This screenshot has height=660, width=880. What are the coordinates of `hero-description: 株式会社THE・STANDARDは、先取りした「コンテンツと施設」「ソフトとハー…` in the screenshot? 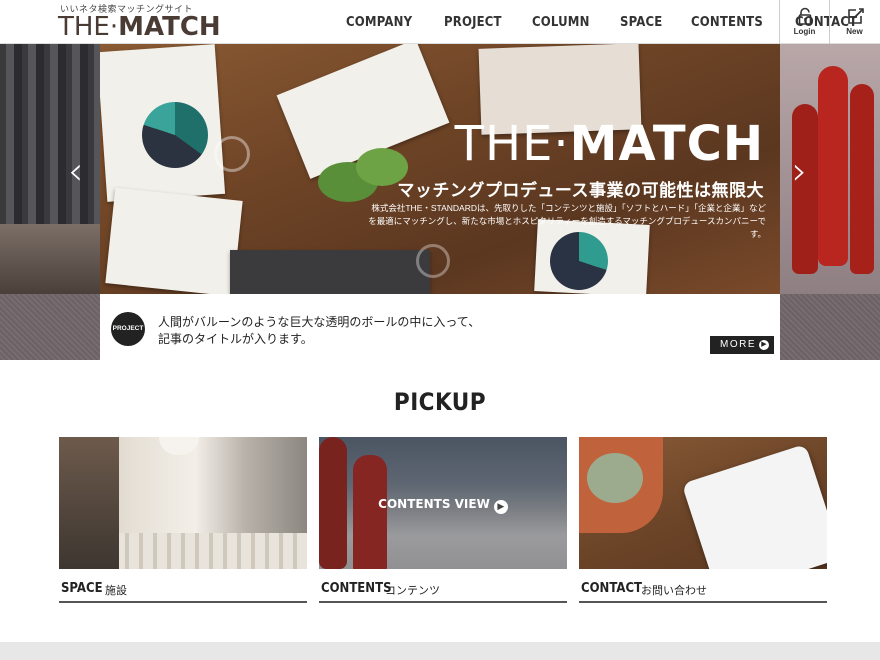 It's located at (567, 221).